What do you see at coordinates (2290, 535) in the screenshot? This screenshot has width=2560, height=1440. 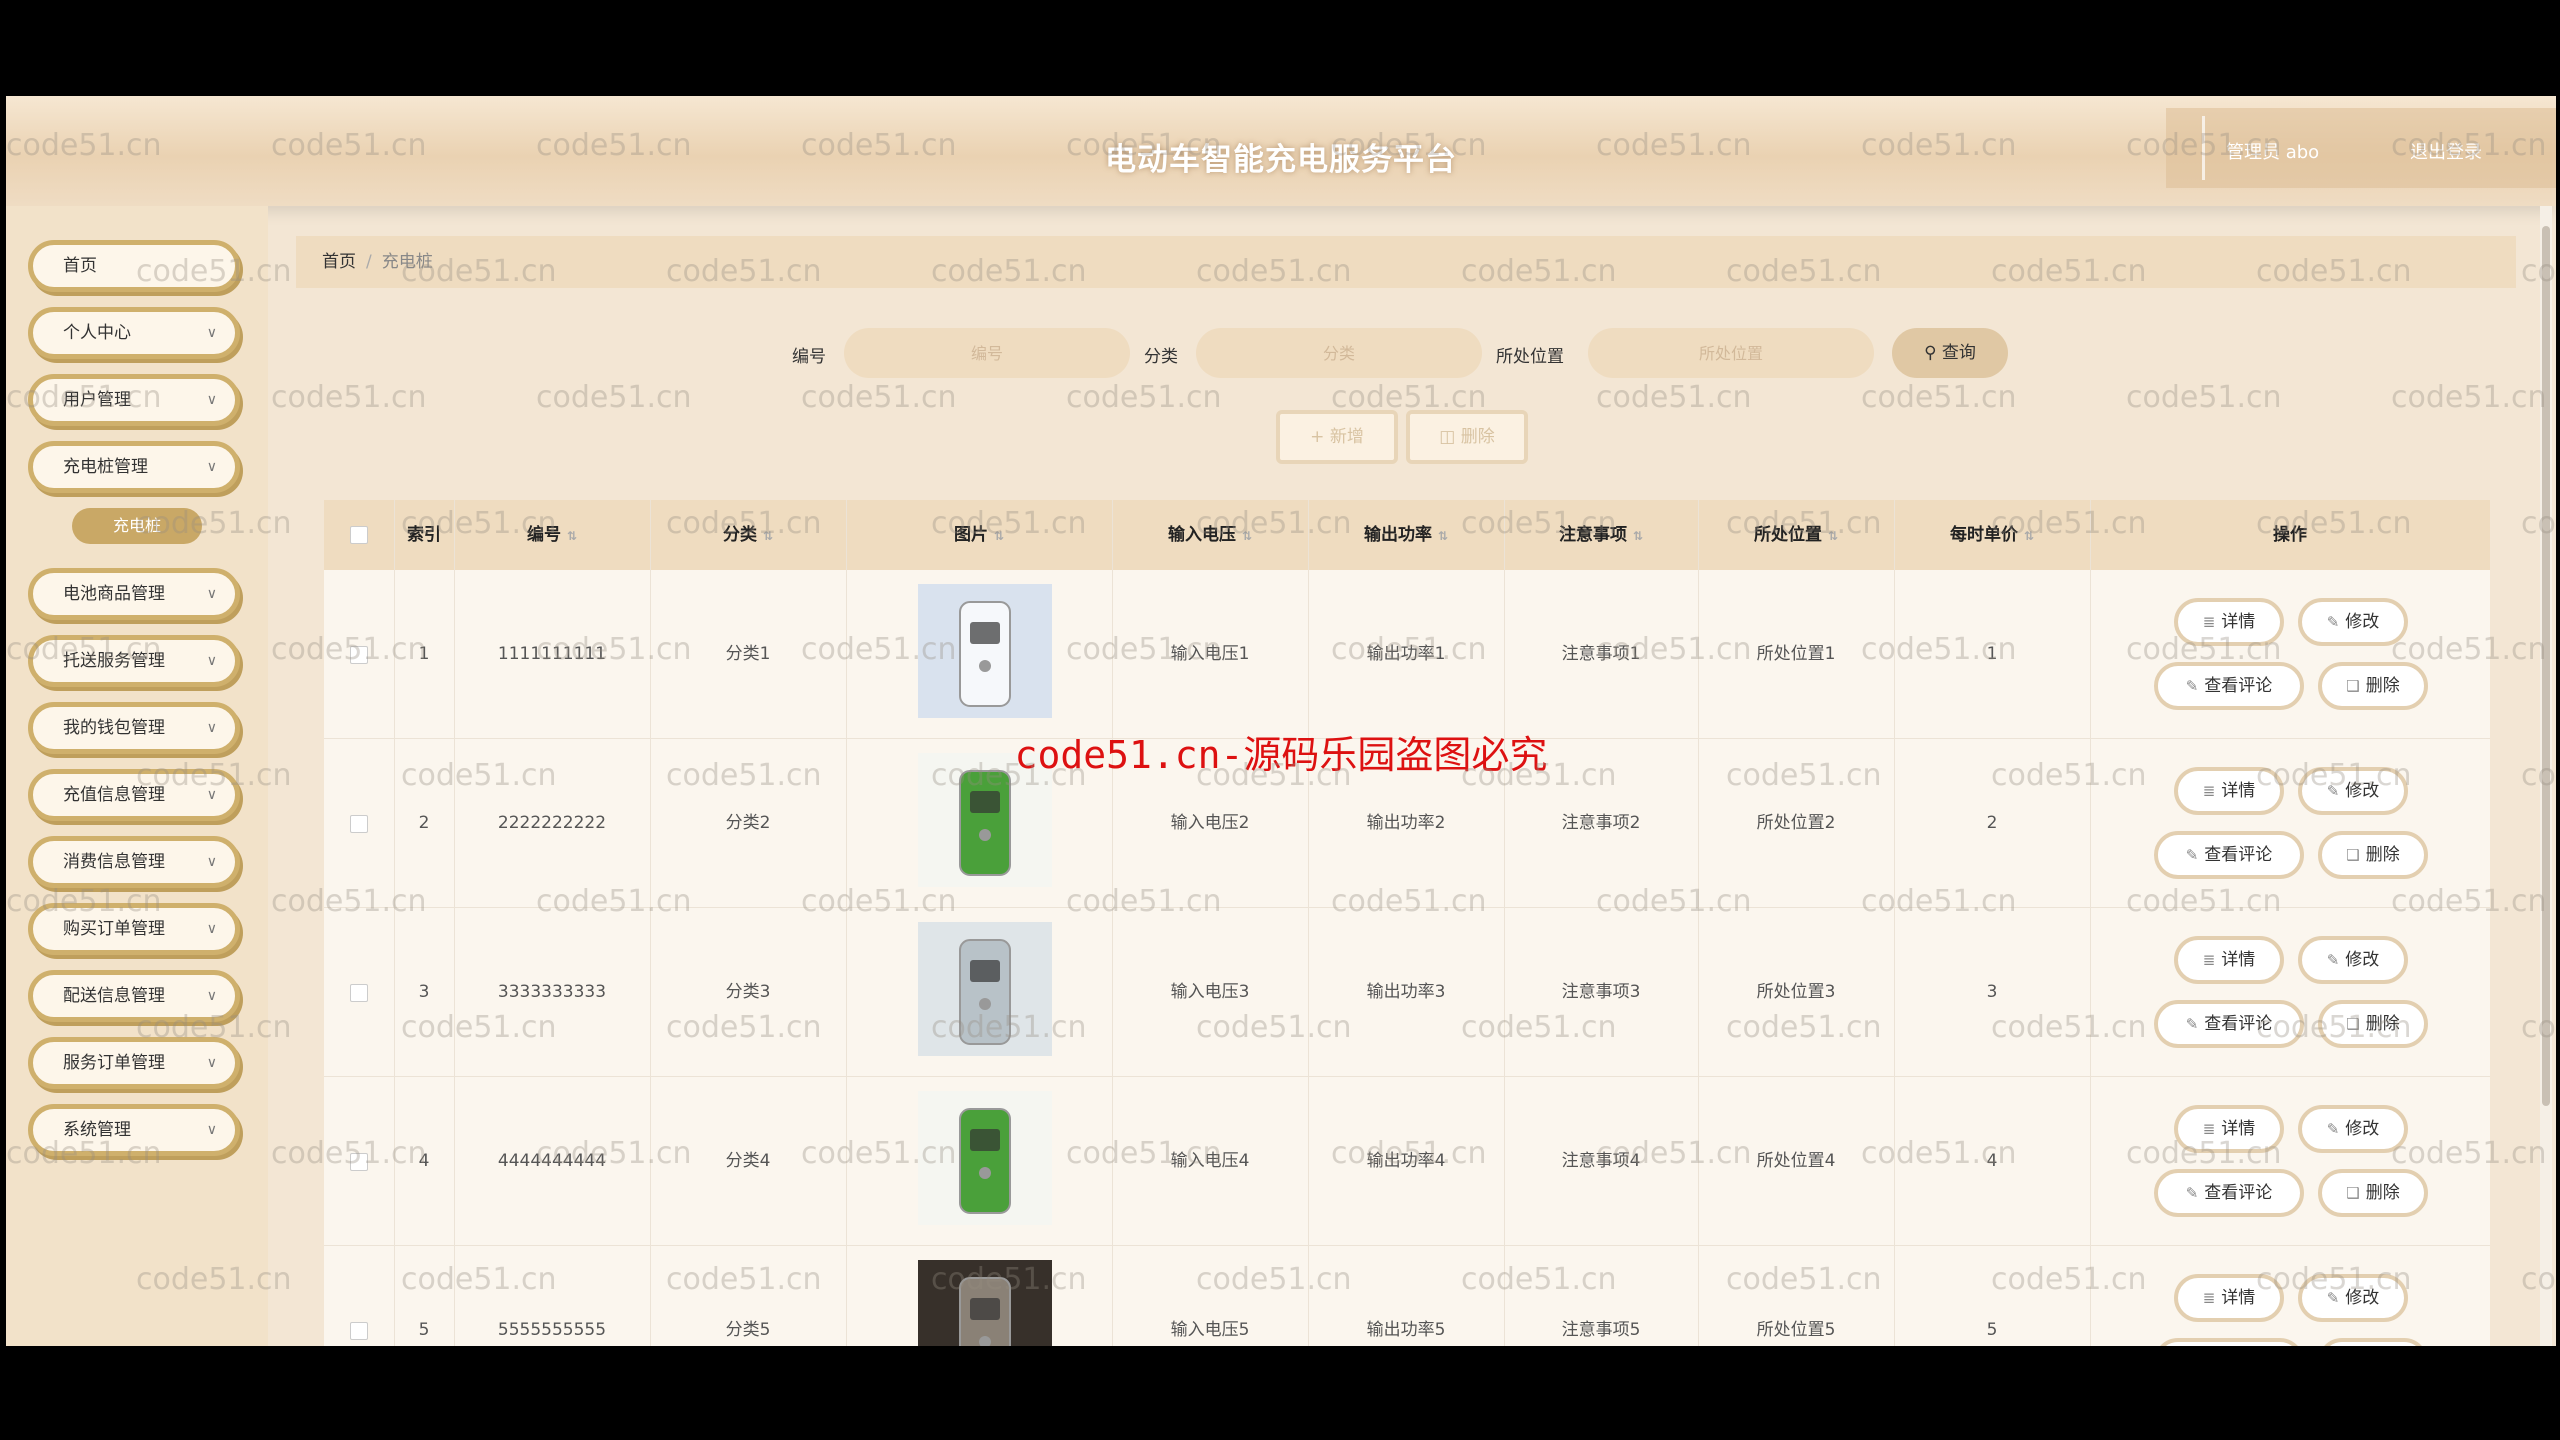 I see `column-header: 操作` at bounding box center [2290, 535].